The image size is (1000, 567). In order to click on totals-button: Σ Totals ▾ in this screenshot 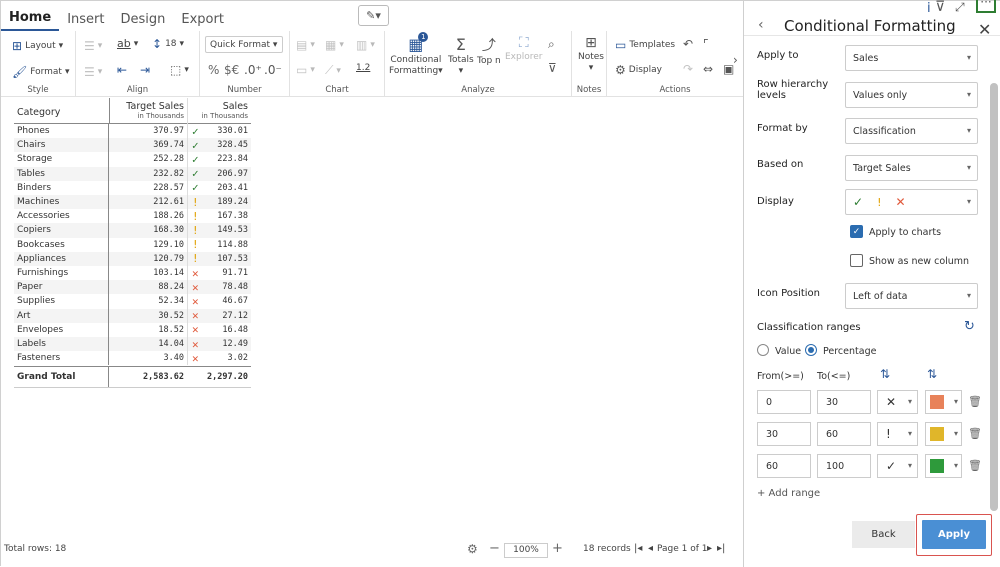, I will do `click(461, 55)`.